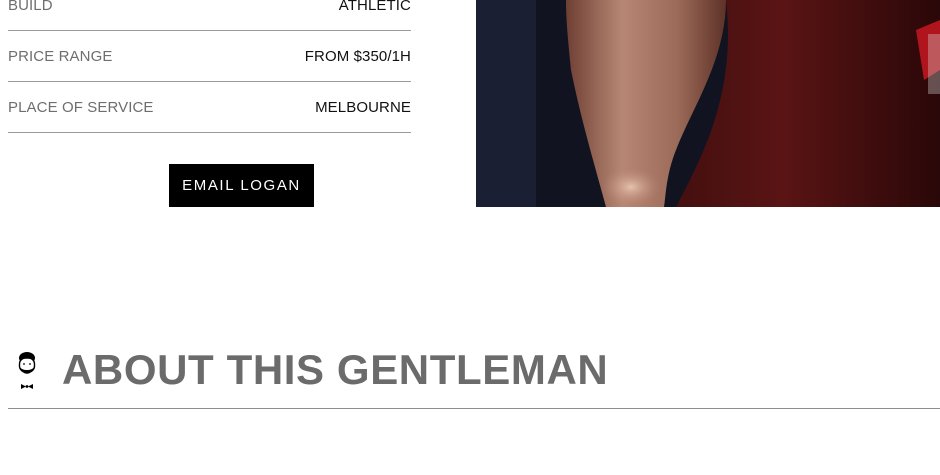 This screenshot has height=475, width=940. I want to click on detail-value: FROM $350/1H, so click(357, 56).